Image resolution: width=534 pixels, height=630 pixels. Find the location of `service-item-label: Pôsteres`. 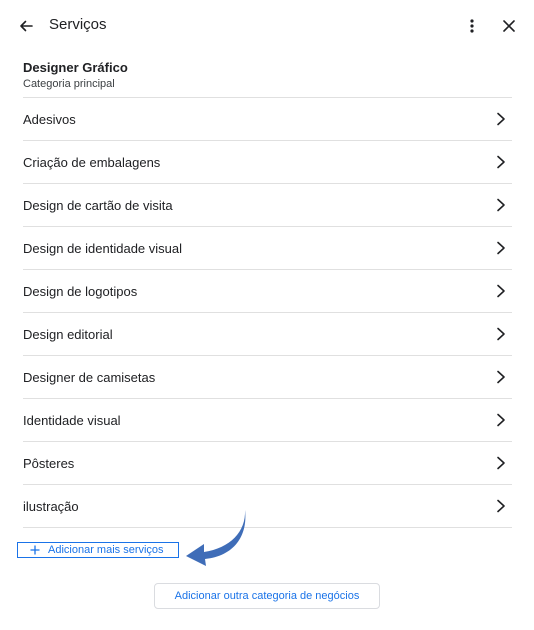

service-item-label: Pôsteres is located at coordinates (49, 463).